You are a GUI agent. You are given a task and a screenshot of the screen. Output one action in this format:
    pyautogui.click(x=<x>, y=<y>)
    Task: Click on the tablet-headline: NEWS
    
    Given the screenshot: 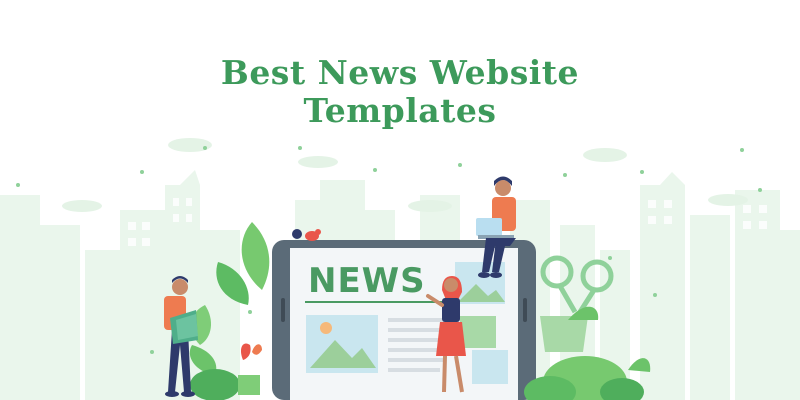 What is the action you would take?
    pyautogui.click(x=367, y=281)
    